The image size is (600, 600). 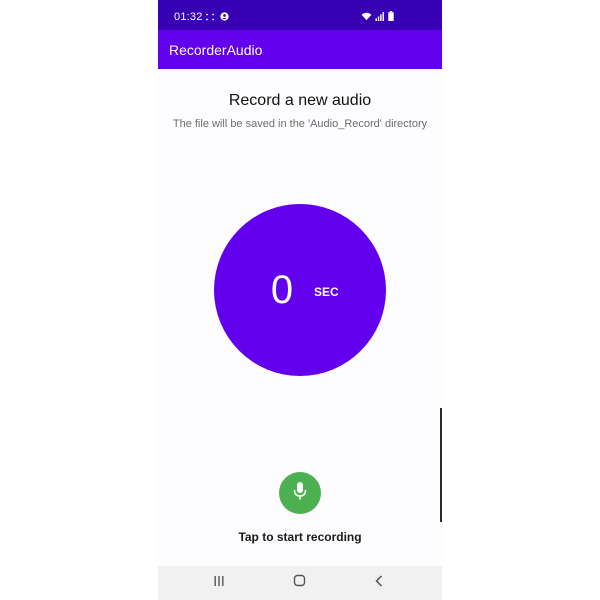 What do you see at coordinates (300, 49) in the screenshot?
I see `app-bar: RecorderAudio` at bounding box center [300, 49].